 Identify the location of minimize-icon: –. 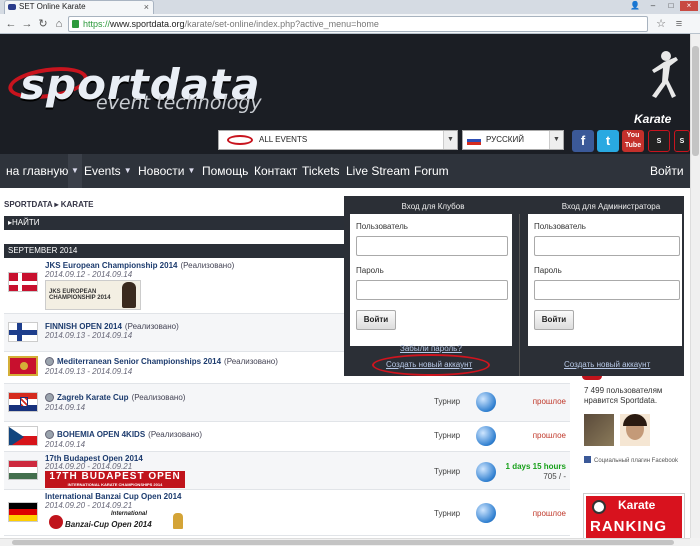
(653, 6).